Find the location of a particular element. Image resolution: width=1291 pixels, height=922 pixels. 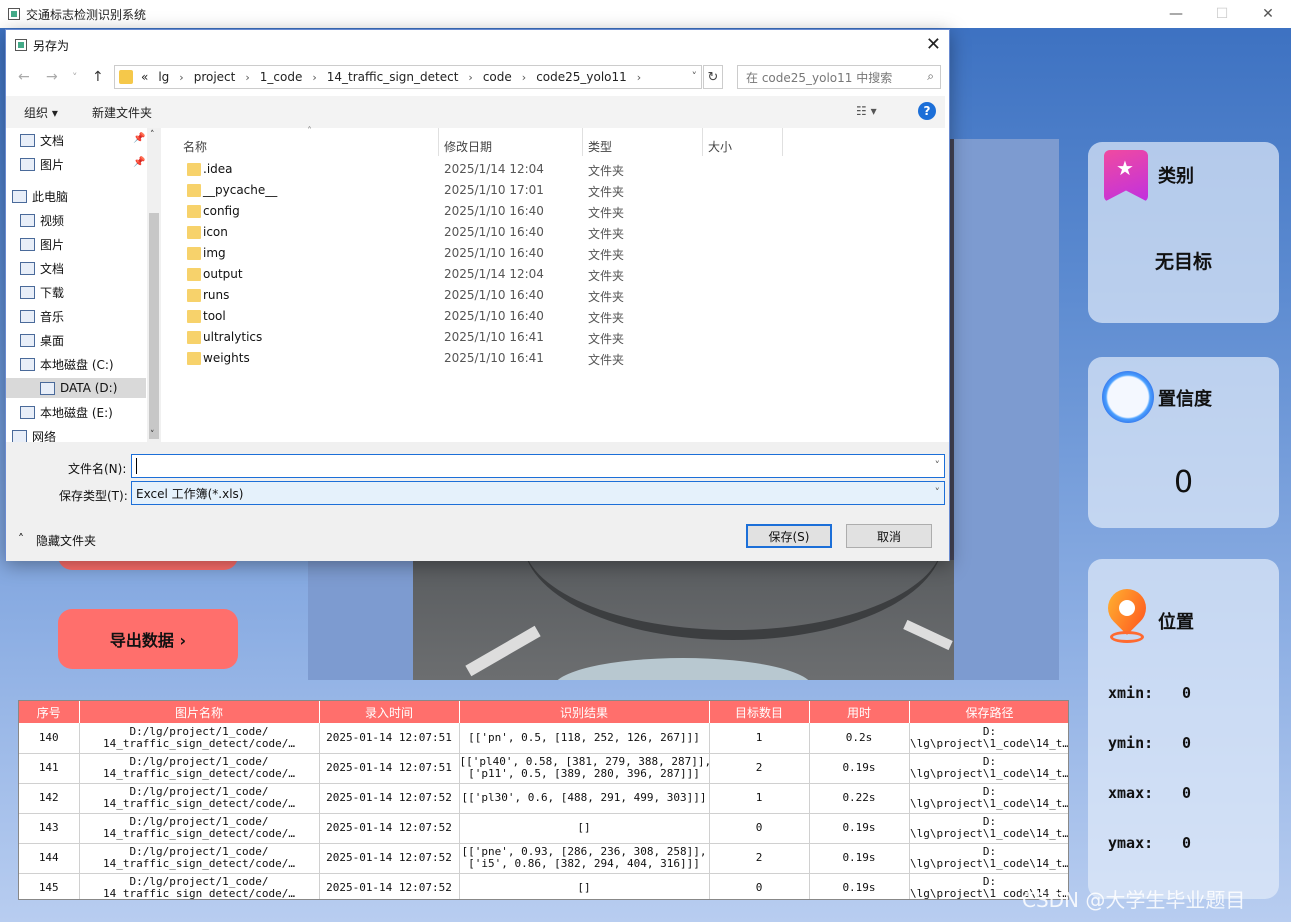

file-name: .idea is located at coordinates (218, 169).